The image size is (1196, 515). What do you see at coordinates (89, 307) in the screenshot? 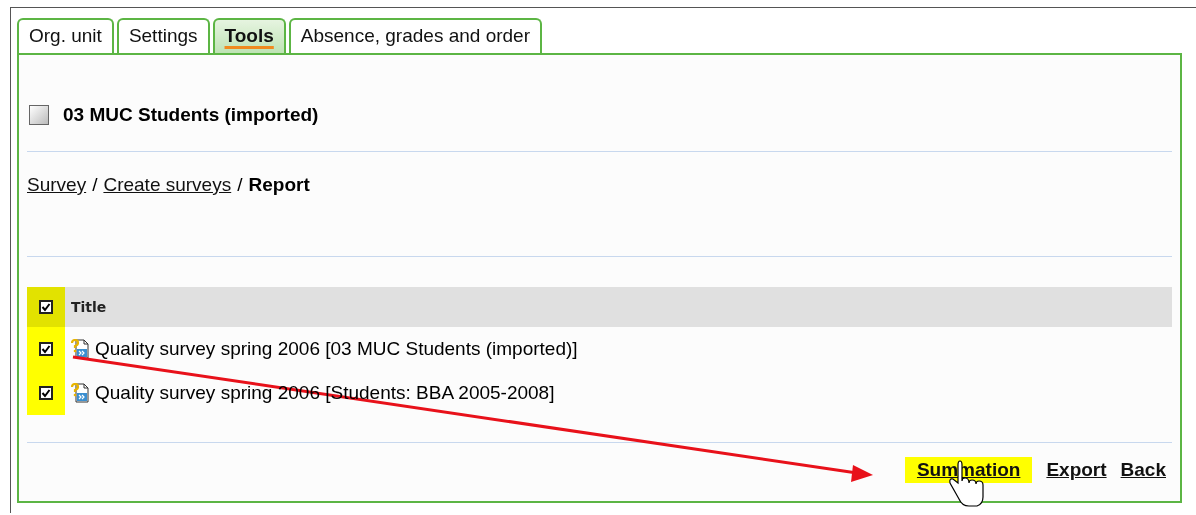
I see `column-header: Title` at bounding box center [89, 307].